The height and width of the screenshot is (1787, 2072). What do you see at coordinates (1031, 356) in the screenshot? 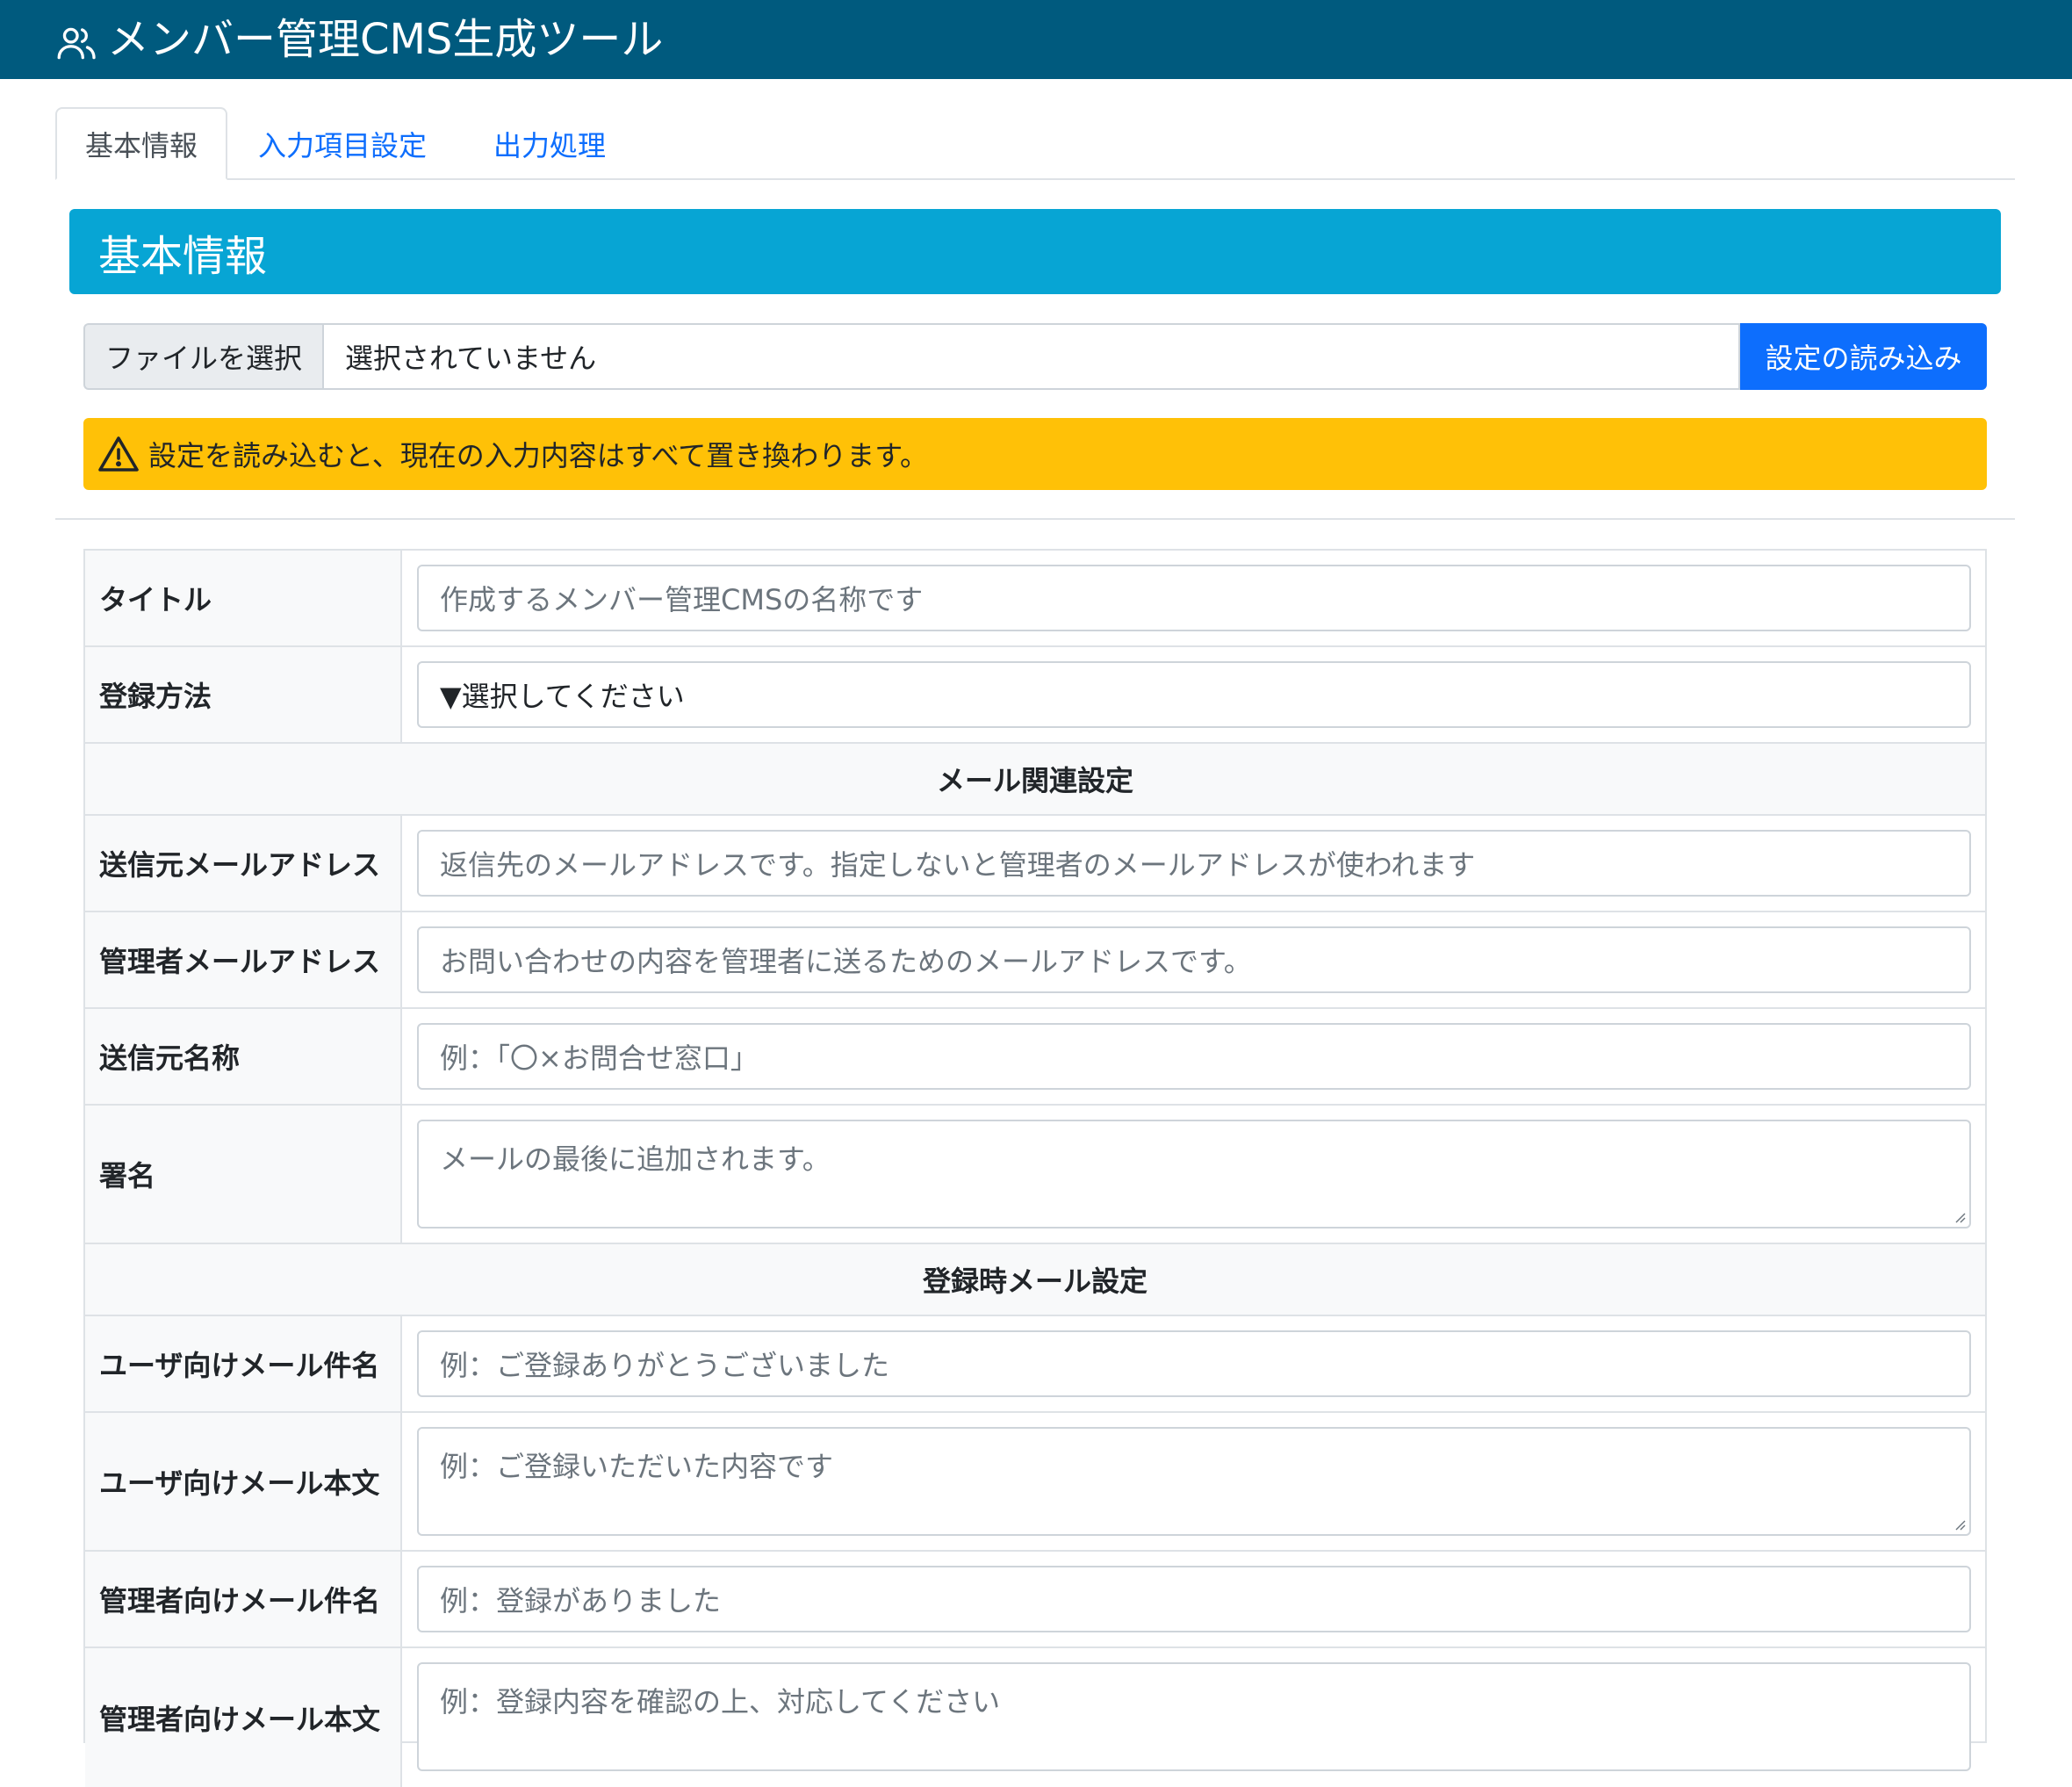
I see `file-name-display: 選択されていません` at bounding box center [1031, 356].